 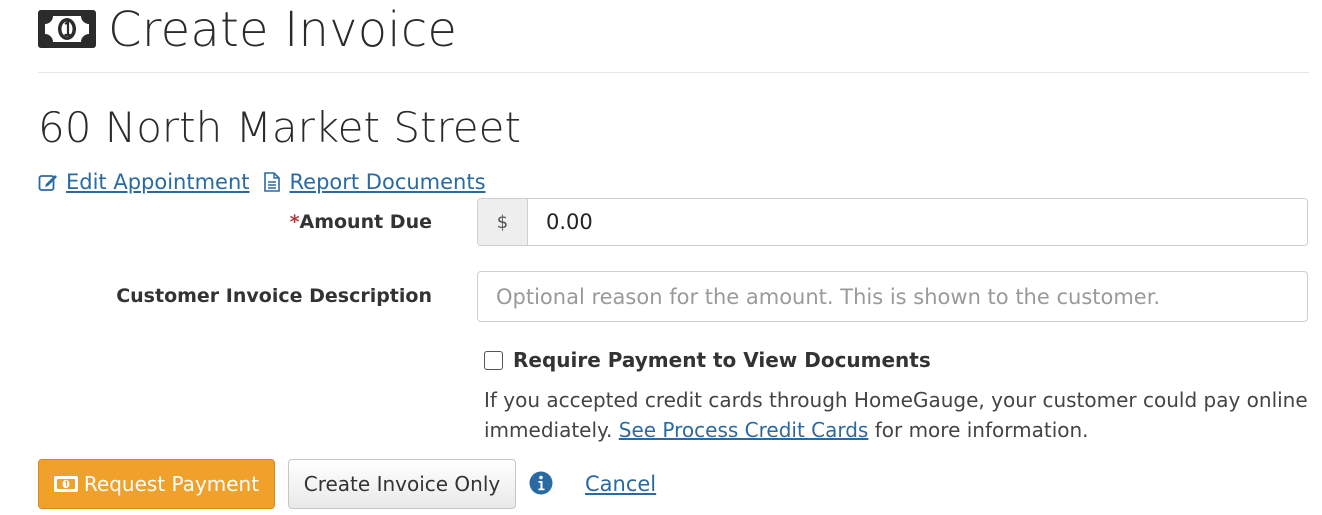 What do you see at coordinates (402, 484) in the screenshot?
I see `create-invoice-only-button: Create Invoice Only` at bounding box center [402, 484].